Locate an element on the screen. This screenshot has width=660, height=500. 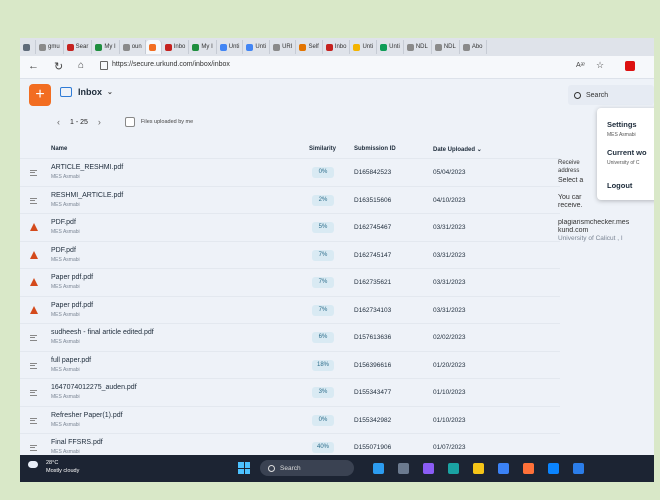
prev-page-icon: ‹ is located at coordinates (58, 122).